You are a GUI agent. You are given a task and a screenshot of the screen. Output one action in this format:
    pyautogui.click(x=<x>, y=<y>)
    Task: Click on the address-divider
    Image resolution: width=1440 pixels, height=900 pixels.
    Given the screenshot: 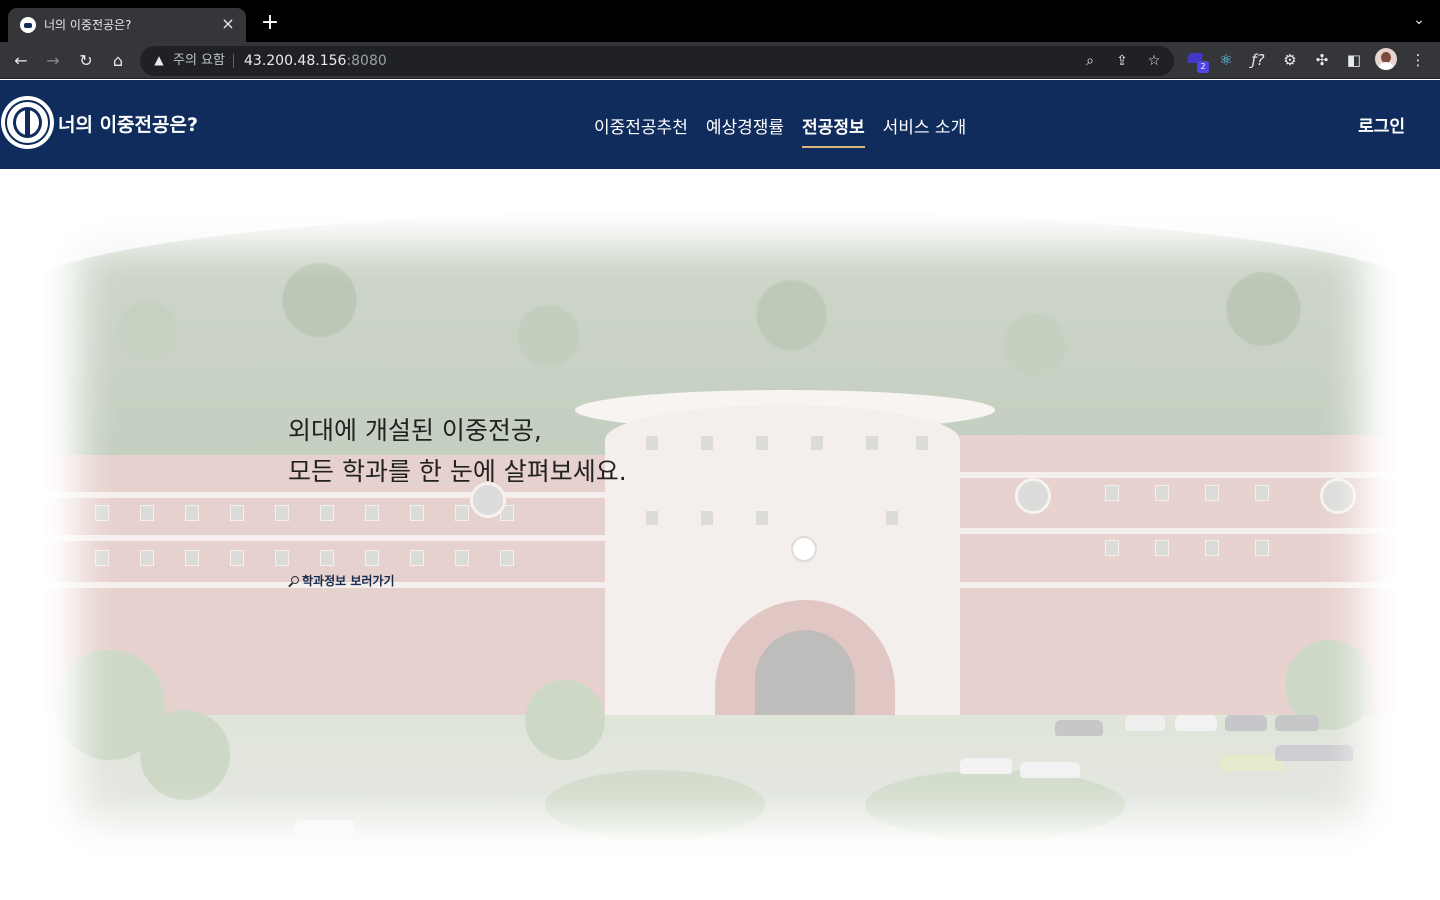 What is the action you would take?
    pyautogui.click(x=233, y=61)
    